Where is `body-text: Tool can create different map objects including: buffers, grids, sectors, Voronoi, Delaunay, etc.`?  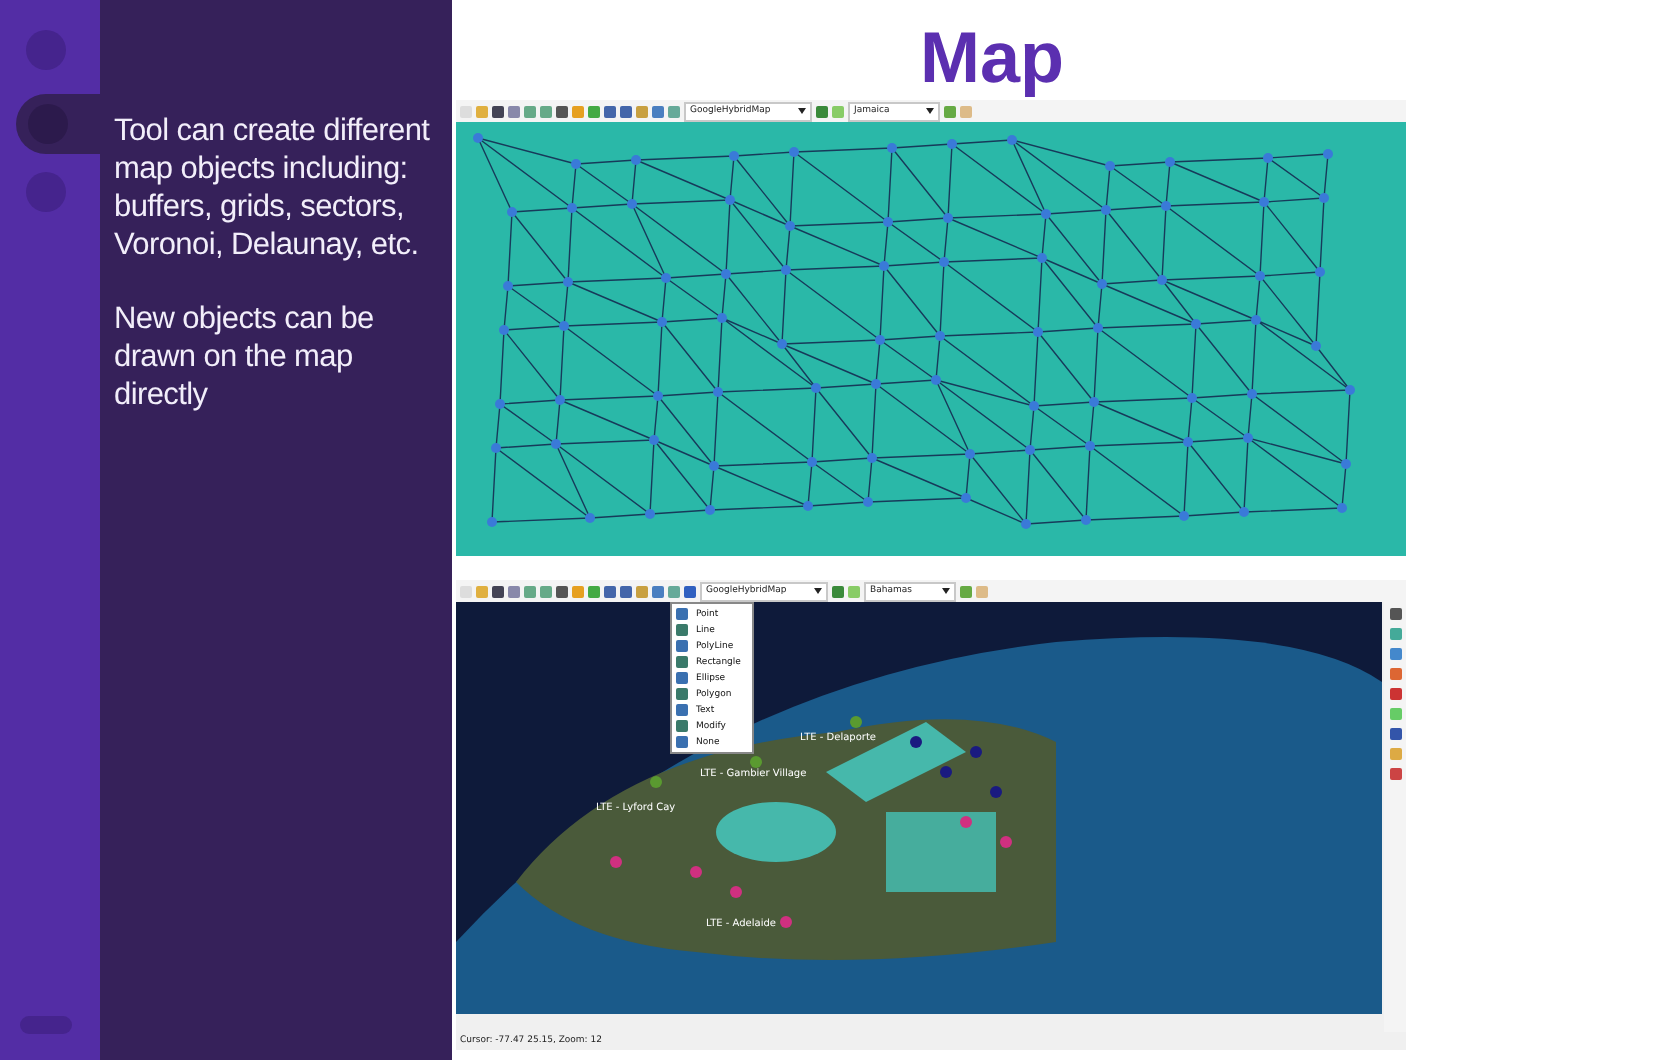
body-text: Tool can create different map objects including: buffers, grids, sectors, Voronoi, Delaunay, etc. is located at coordinates (273, 188).